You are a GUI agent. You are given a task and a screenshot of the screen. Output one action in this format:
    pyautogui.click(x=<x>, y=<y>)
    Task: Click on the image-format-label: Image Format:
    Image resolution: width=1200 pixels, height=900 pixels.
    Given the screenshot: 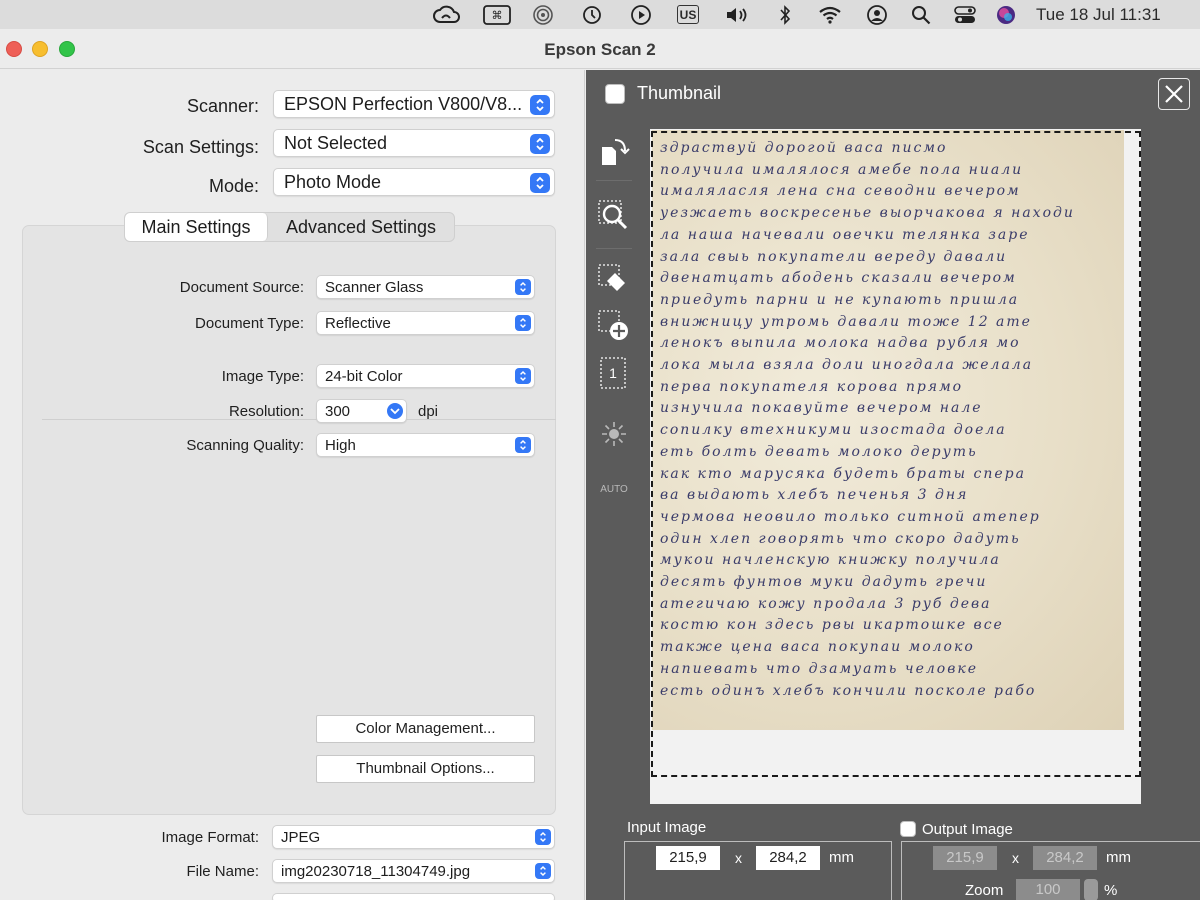 What is the action you would take?
    pyautogui.click(x=210, y=837)
    